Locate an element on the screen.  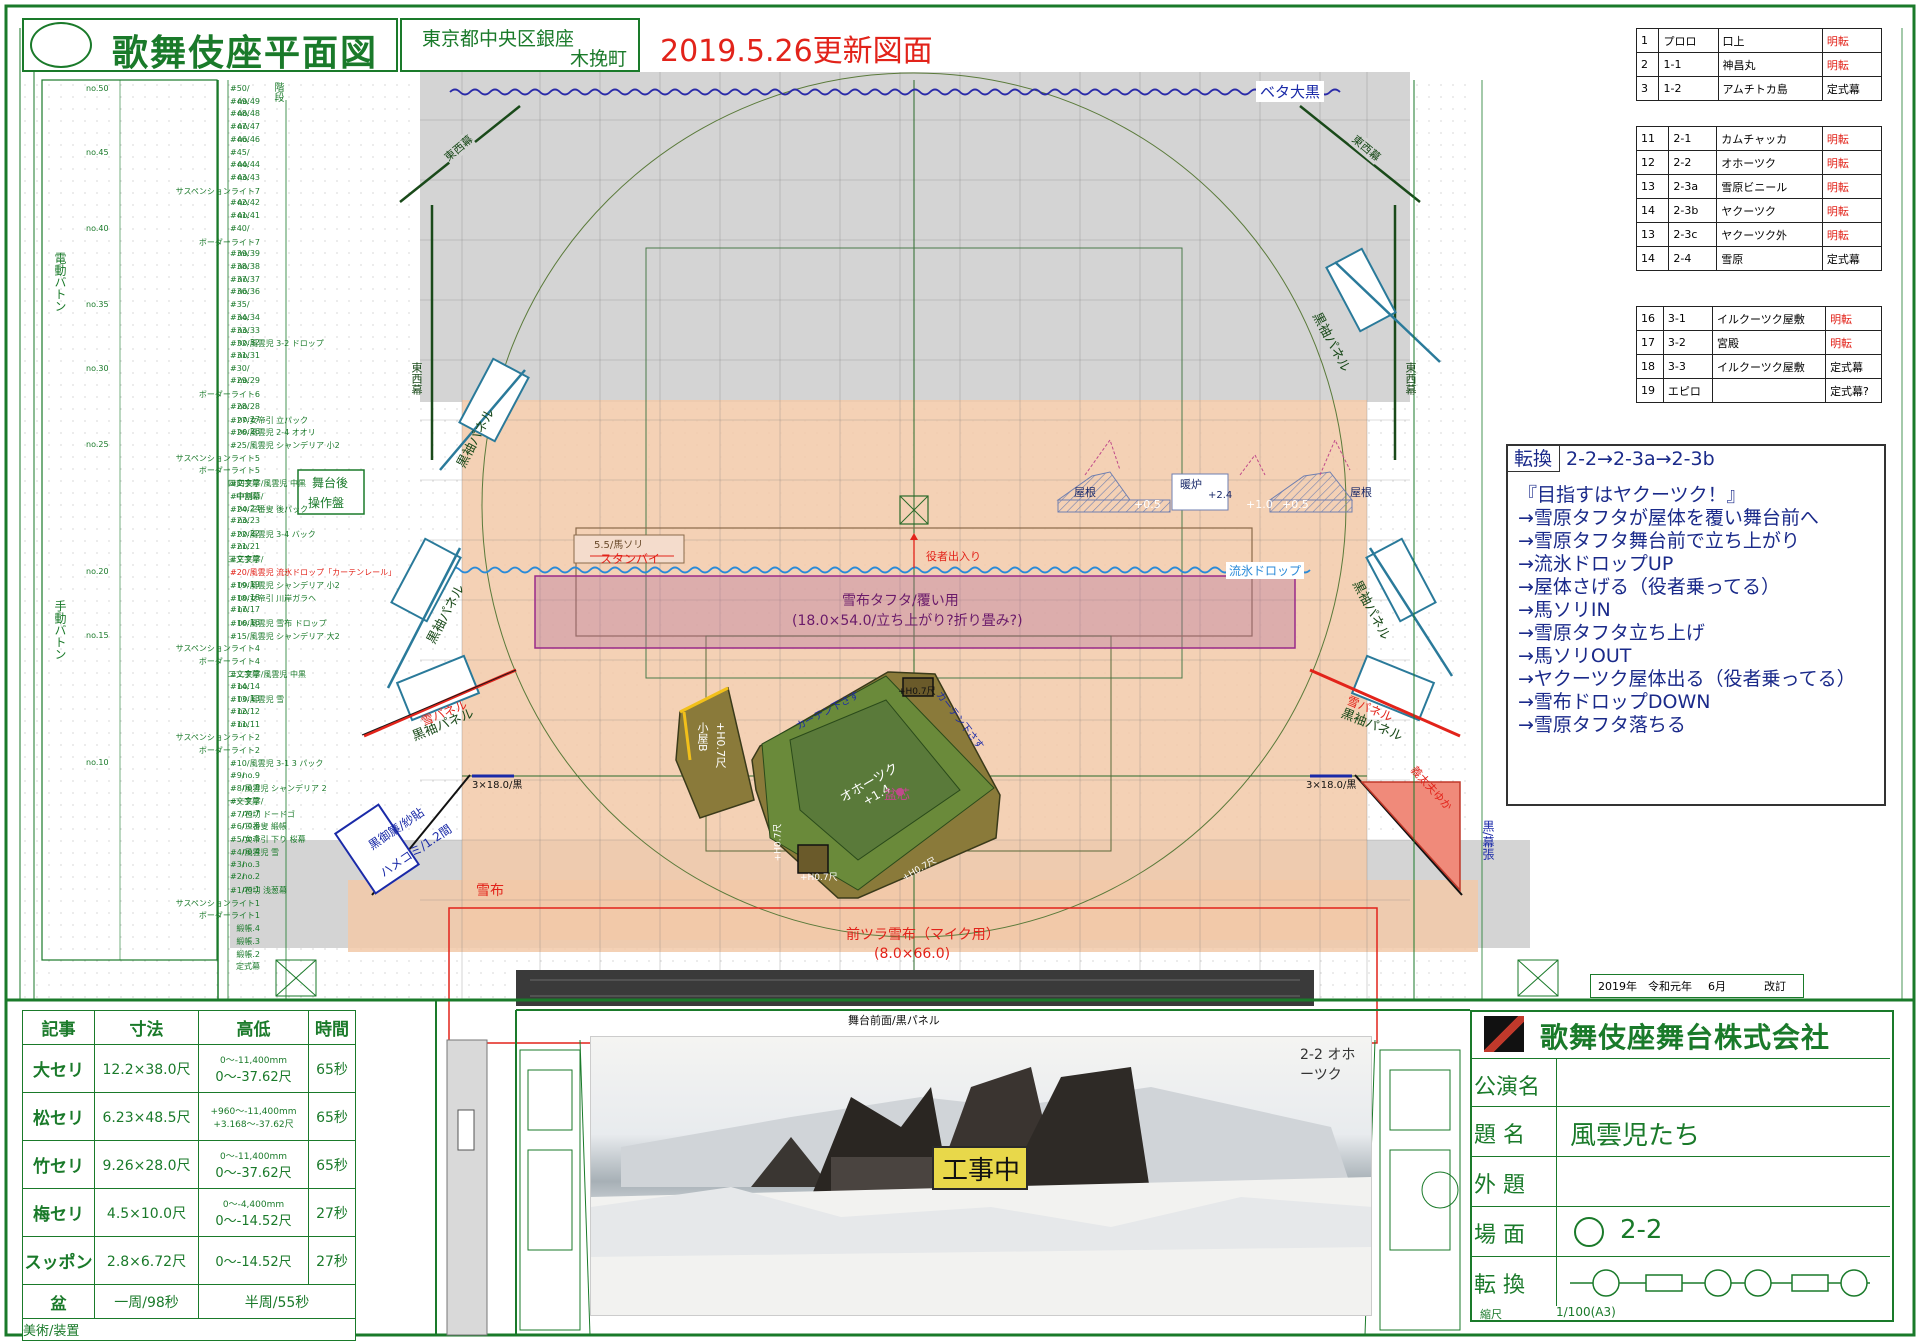
baton-line: #一文字/ is located at coordinates (247, 801).